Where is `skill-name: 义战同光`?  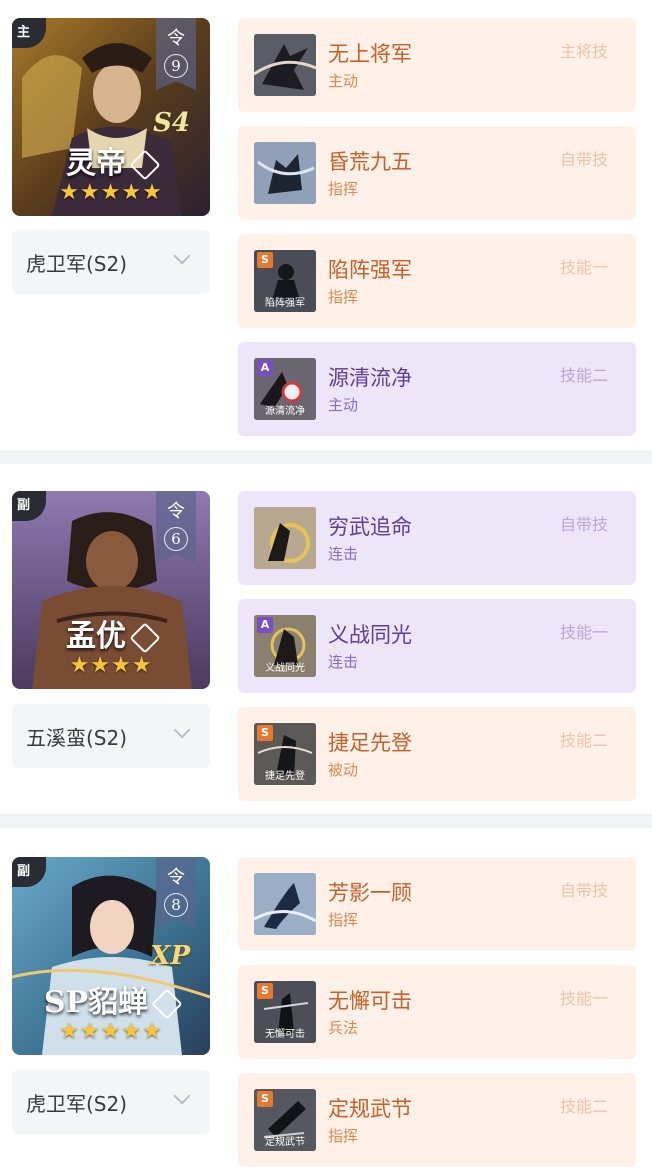 skill-name: 义战同光 is located at coordinates (370, 635).